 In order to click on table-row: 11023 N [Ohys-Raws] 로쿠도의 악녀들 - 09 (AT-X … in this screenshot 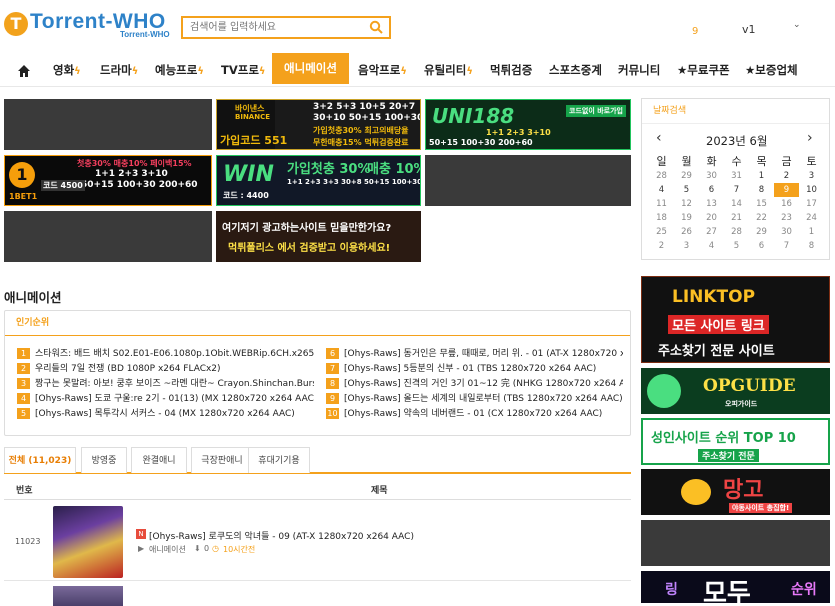, I will do `click(317, 541)`.